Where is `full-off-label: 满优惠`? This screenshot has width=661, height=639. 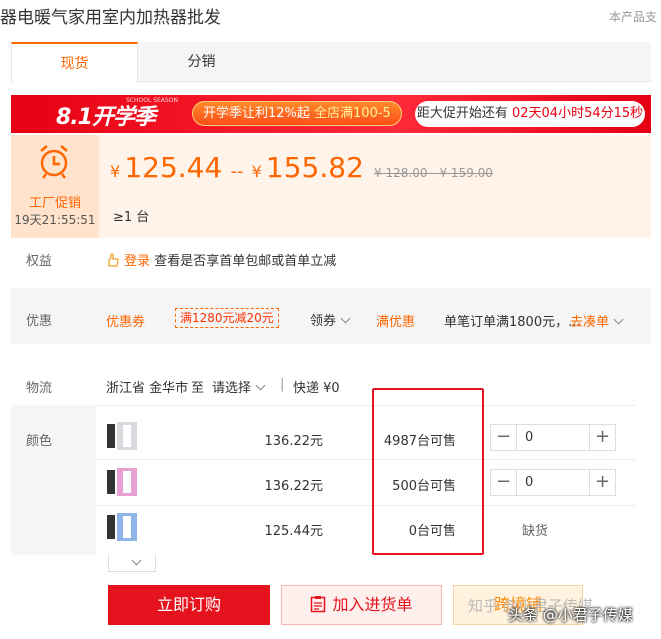 full-off-label: 满优惠 is located at coordinates (396, 322).